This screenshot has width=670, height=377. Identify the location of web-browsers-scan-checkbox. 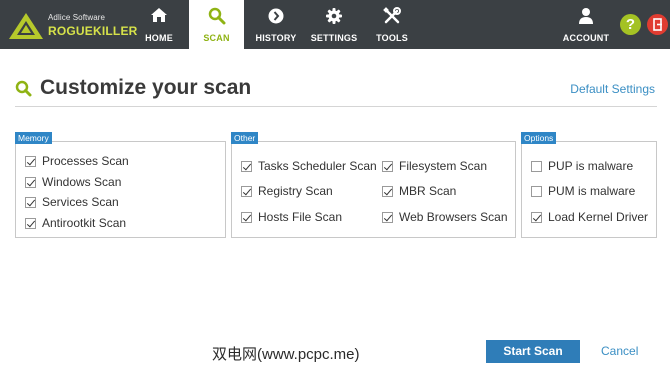
(387, 217).